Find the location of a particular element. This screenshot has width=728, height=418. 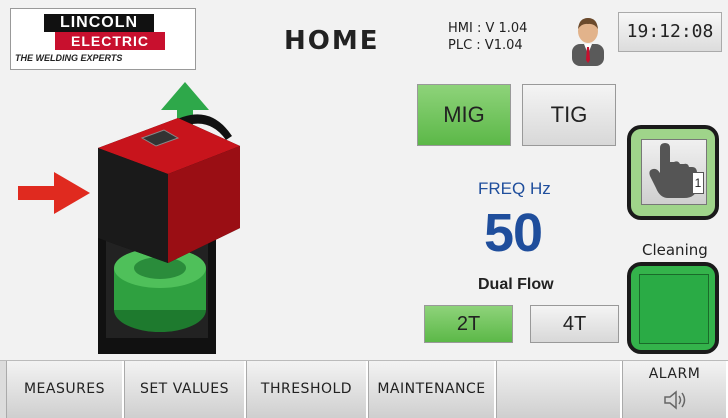

2t-button: 2T is located at coordinates (468, 324).